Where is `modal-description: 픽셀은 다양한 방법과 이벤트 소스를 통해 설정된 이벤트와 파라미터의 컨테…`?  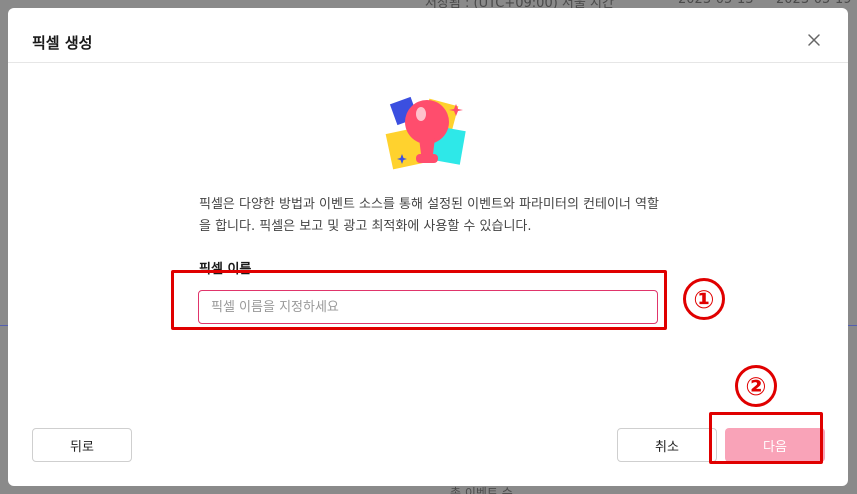
modal-description: 픽셀은 다양한 방법과 이벤트 소스를 통해 설정된 이벤트와 파라미터의 컨테… is located at coordinates (429, 215).